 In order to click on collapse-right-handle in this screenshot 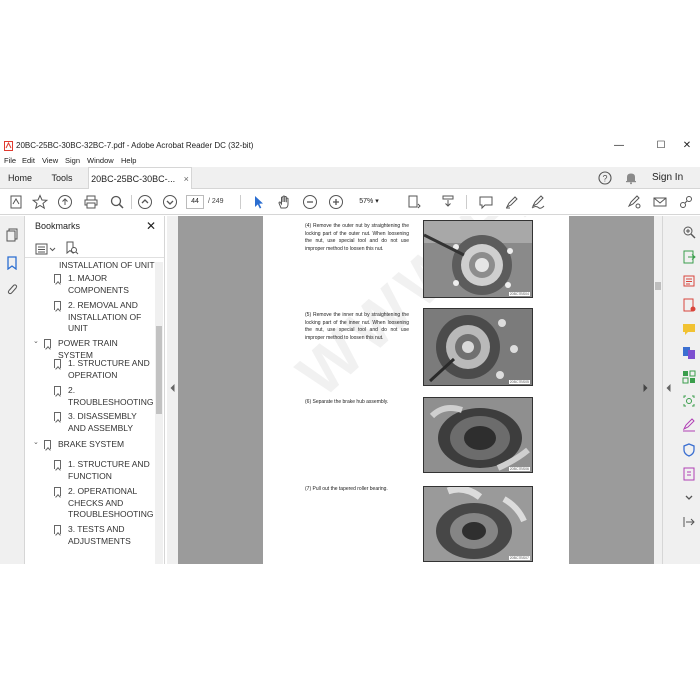, I will do `click(668, 389)`.